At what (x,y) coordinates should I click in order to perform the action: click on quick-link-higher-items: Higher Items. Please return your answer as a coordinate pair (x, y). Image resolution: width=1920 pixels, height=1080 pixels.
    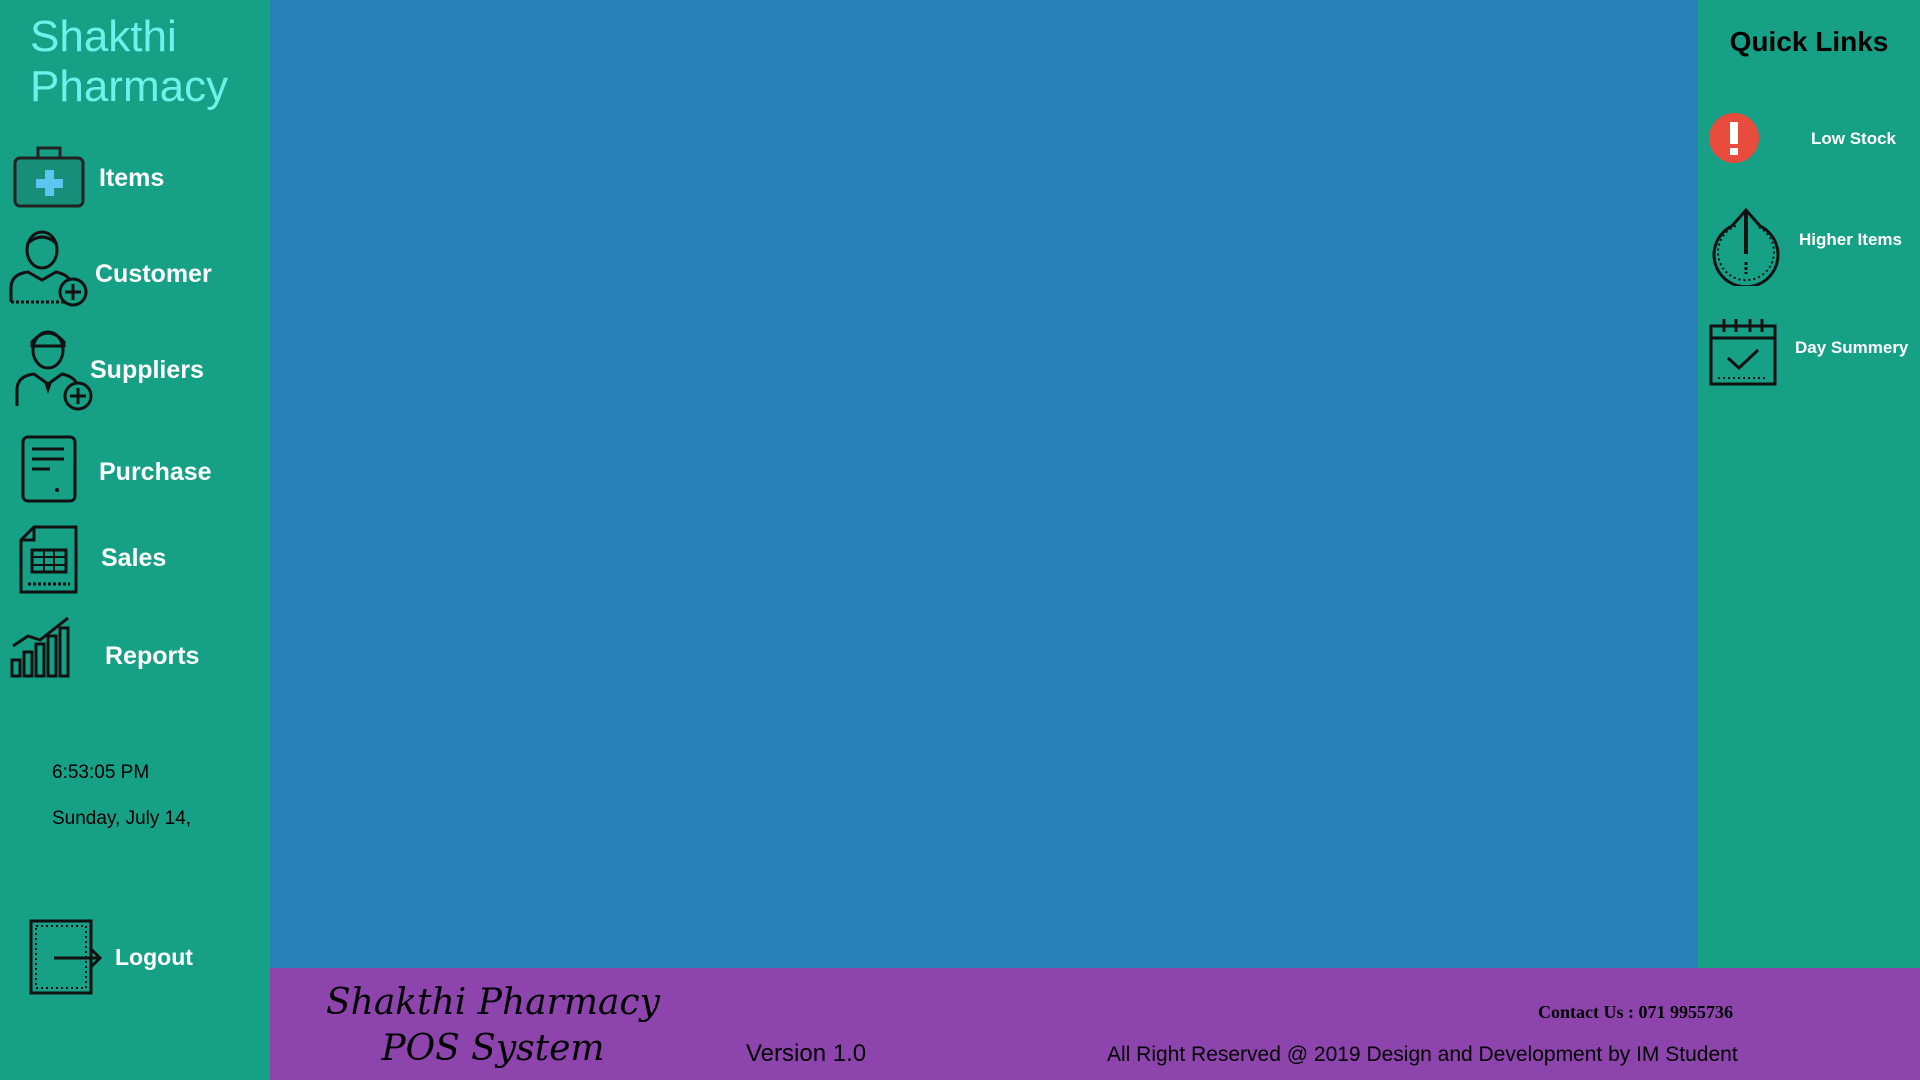
    Looking at the image, I should click on (1809, 245).